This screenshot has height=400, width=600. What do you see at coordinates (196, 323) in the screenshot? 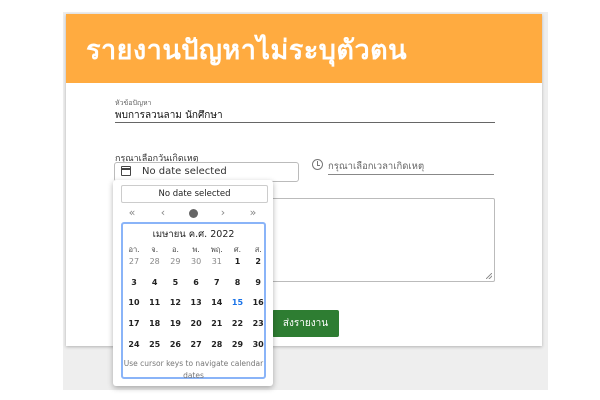
I see `calendar-day: 20` at bounding box center [196, 323].